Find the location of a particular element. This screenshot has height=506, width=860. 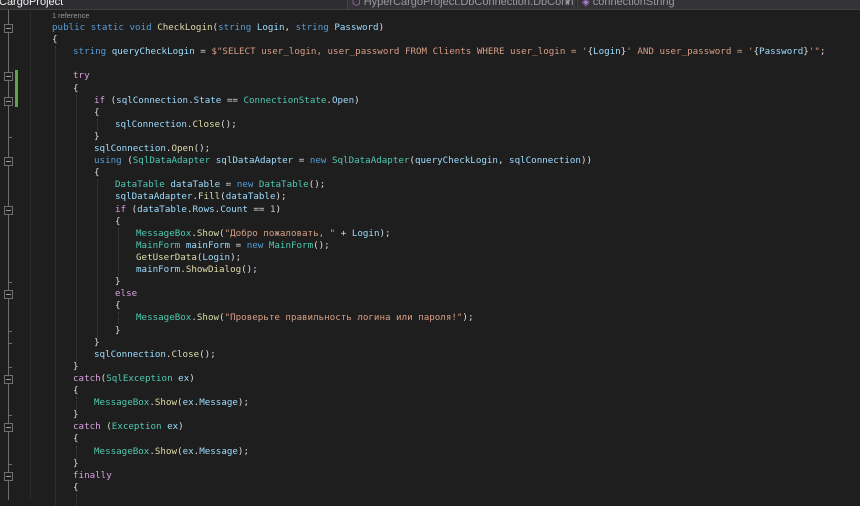

code-token: string is located at coordinates (235, 27).